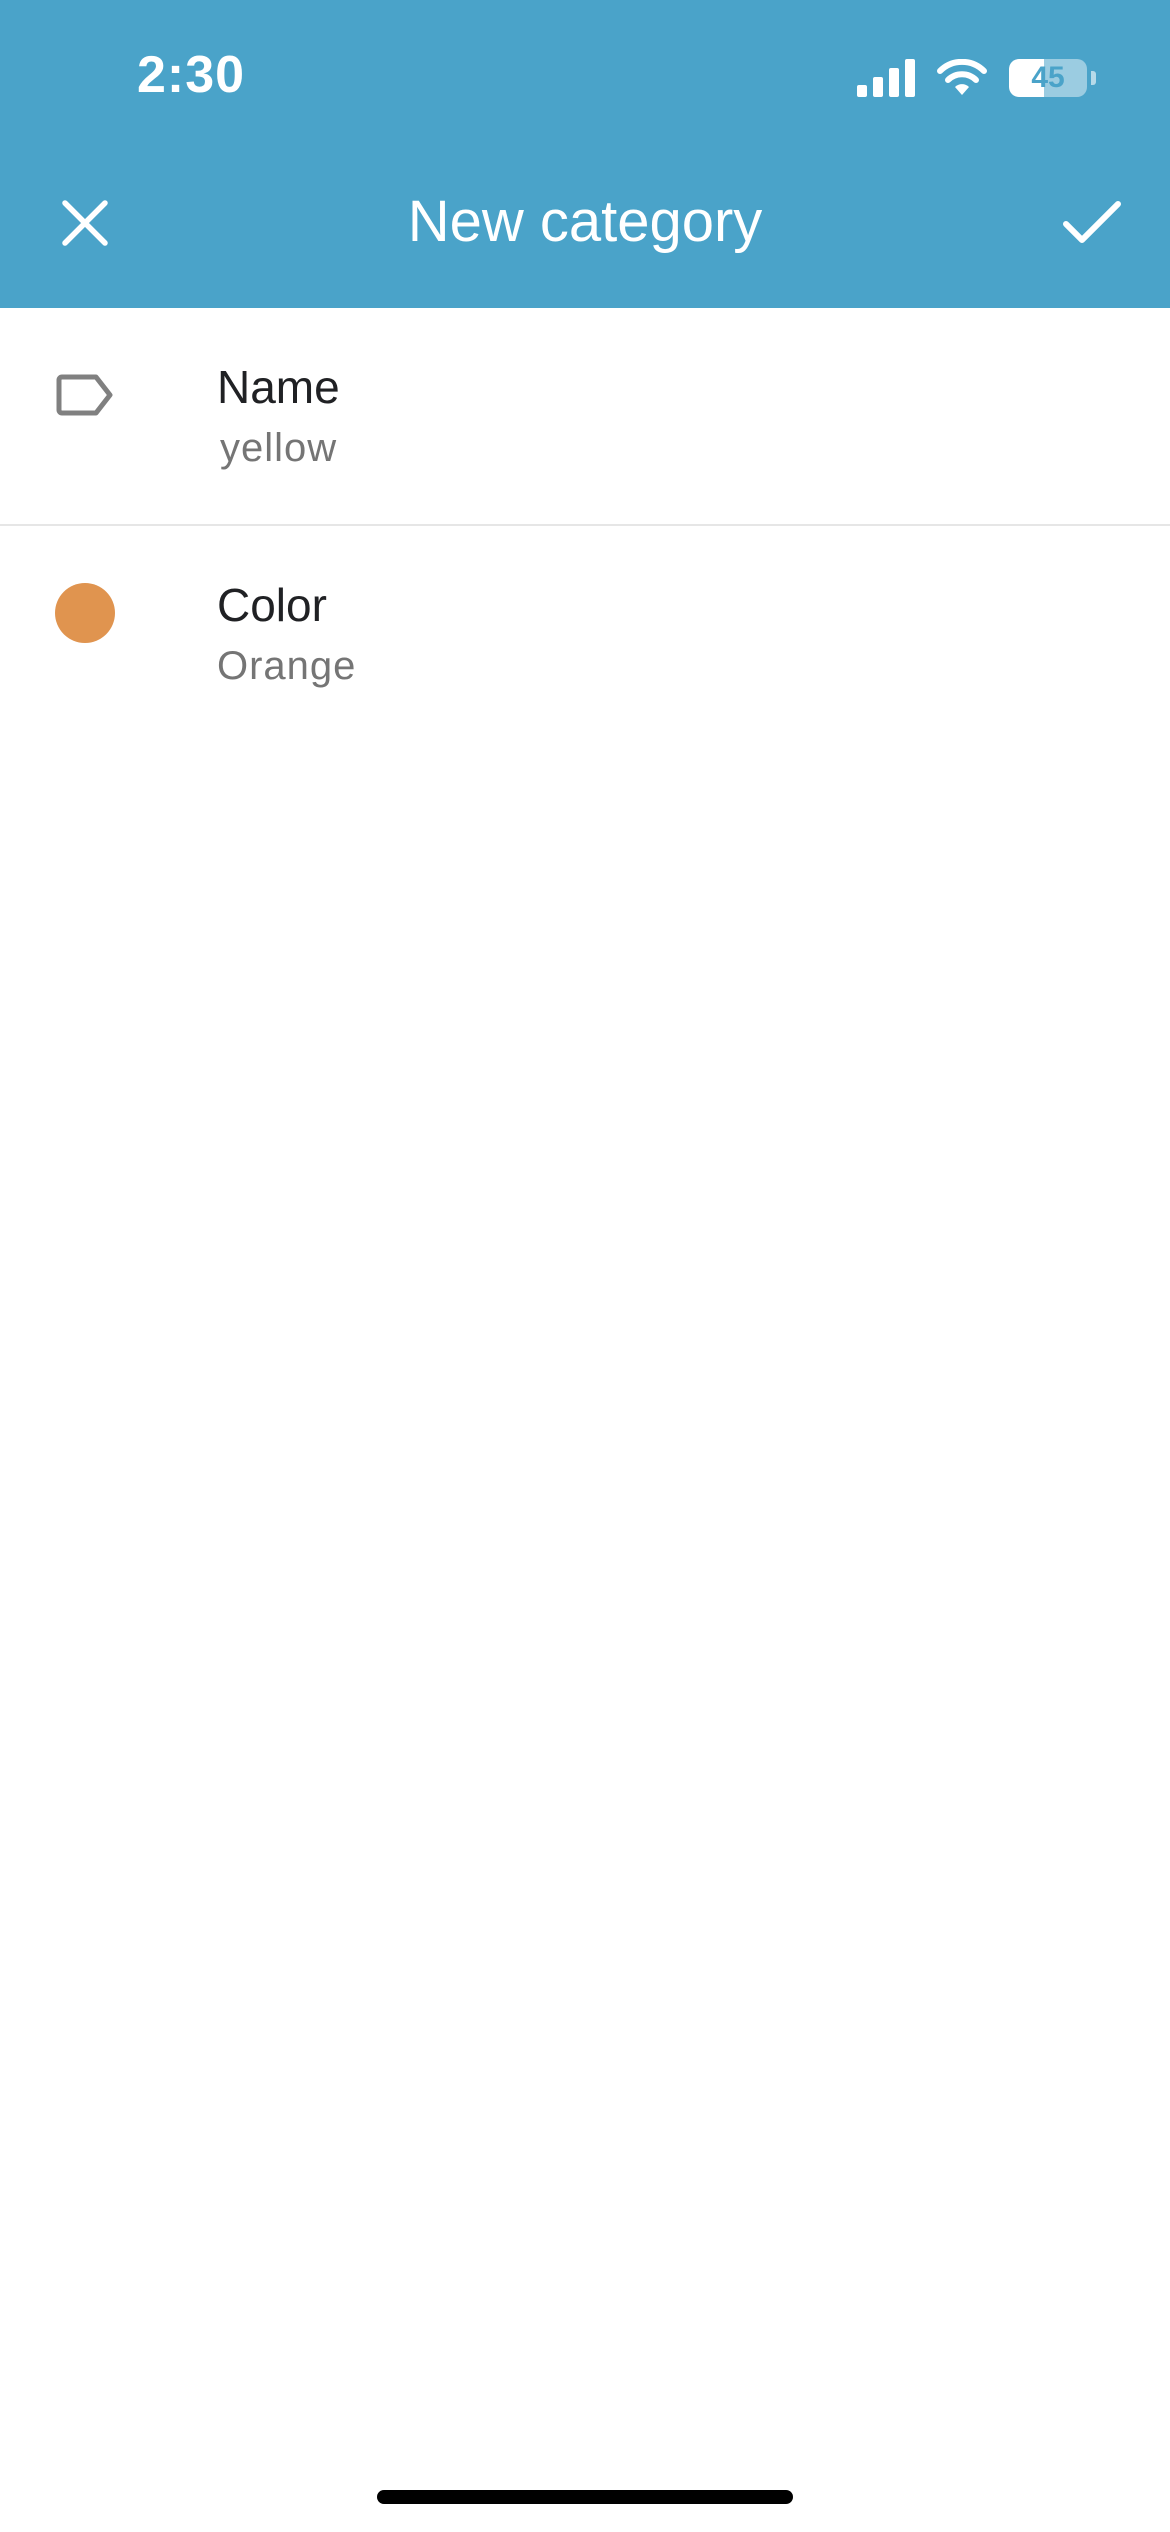 The height and width of the screenshot is (2532, 1170). What do you see at coordinates (585, 2497) in the screenshot?
I see `home-indicator` at bounding box center [585, 2497].